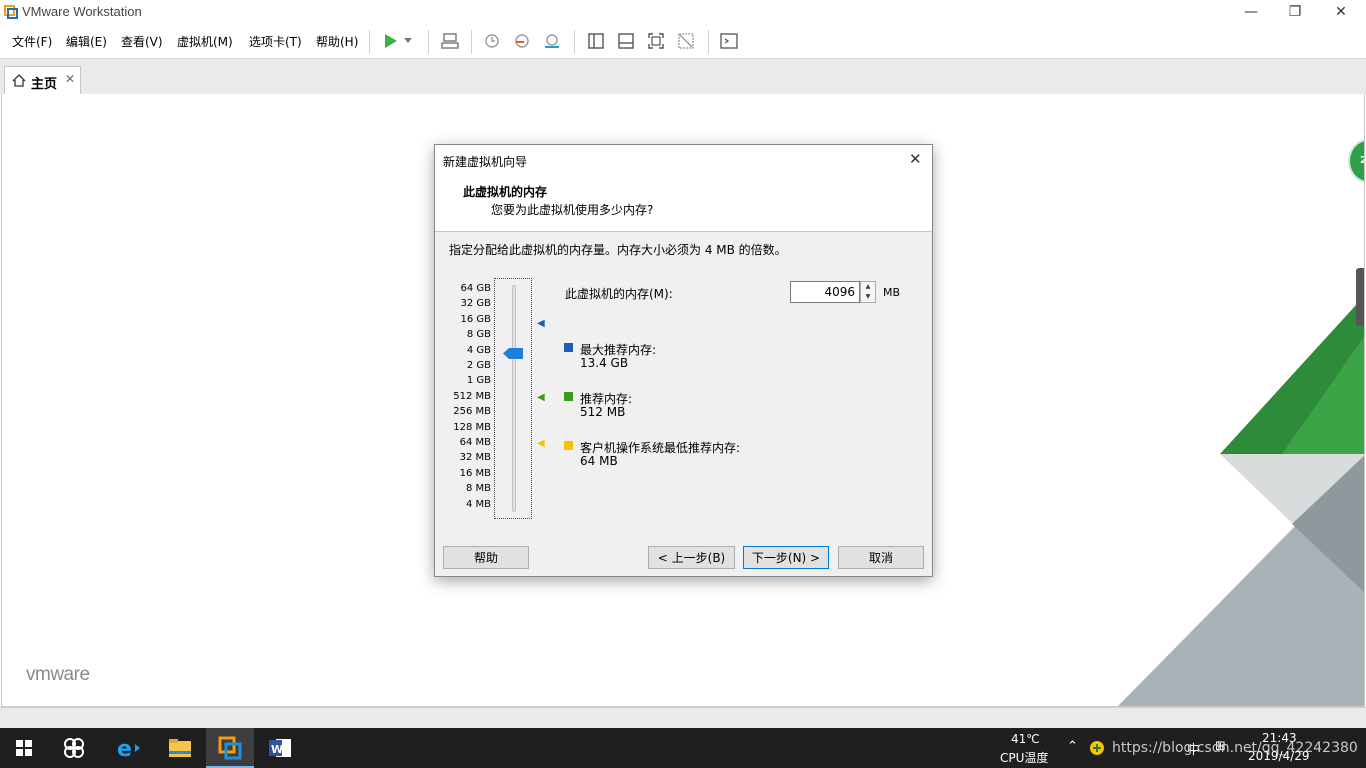 This screenshot has height=768, width=1366. Describe the element at coordinates (485, 162) in the screenshot. I see `dialog-title: 新建虚拟机向导` at that location.